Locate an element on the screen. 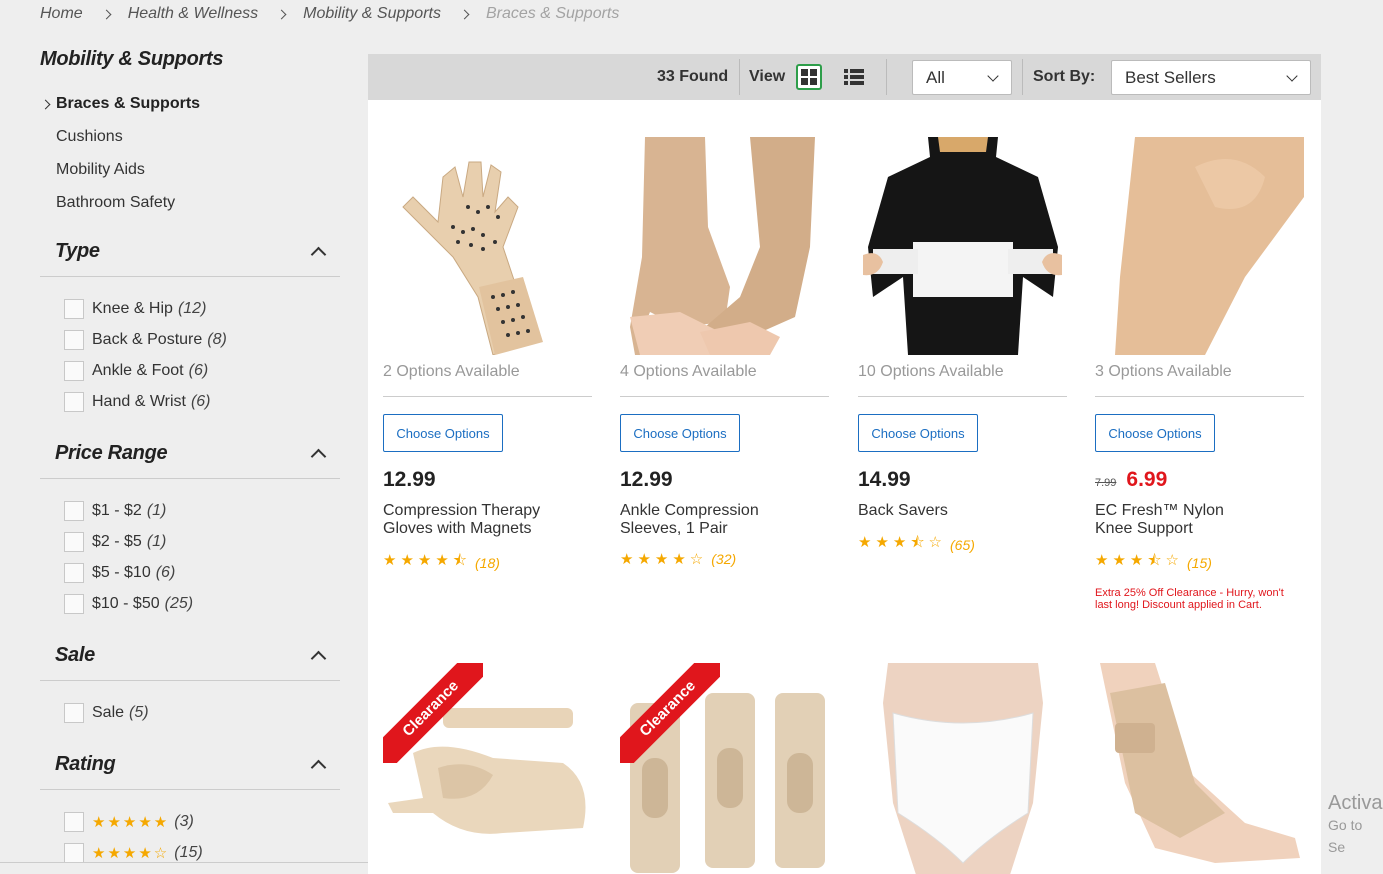 The image size is (1383, 874). filter-label: $10 - $50 is located at coordinates (126, 603).